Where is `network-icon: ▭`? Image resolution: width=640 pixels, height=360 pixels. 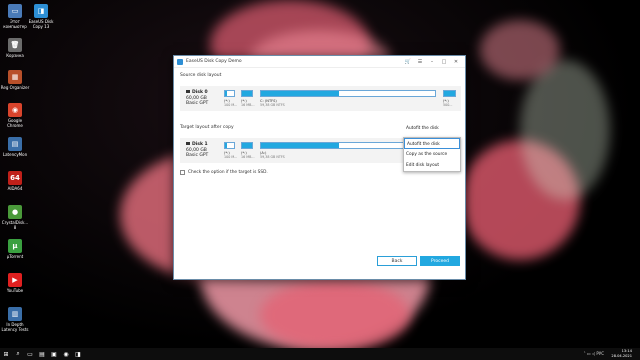 network-icon: ▭ is located at coordinates (589, 353).